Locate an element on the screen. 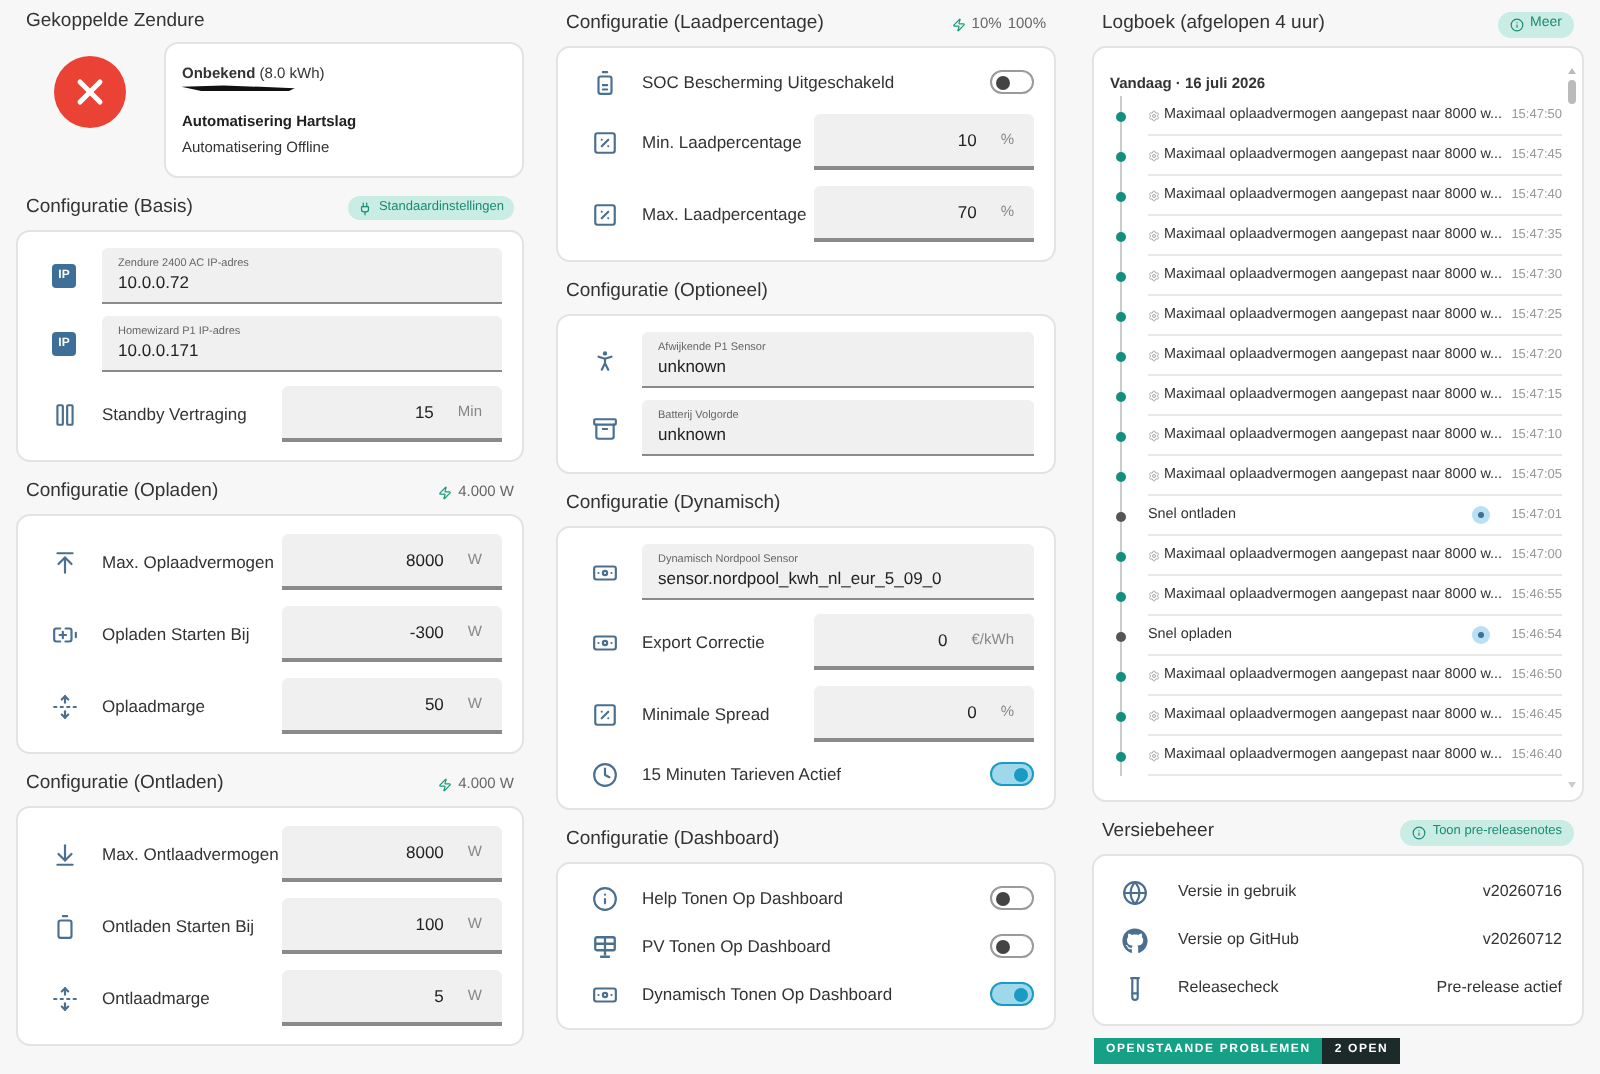 The image size is (1600, 1074). section-title: Logboek (afgelopen 4 uur) is located at coordinates (1213, 23).